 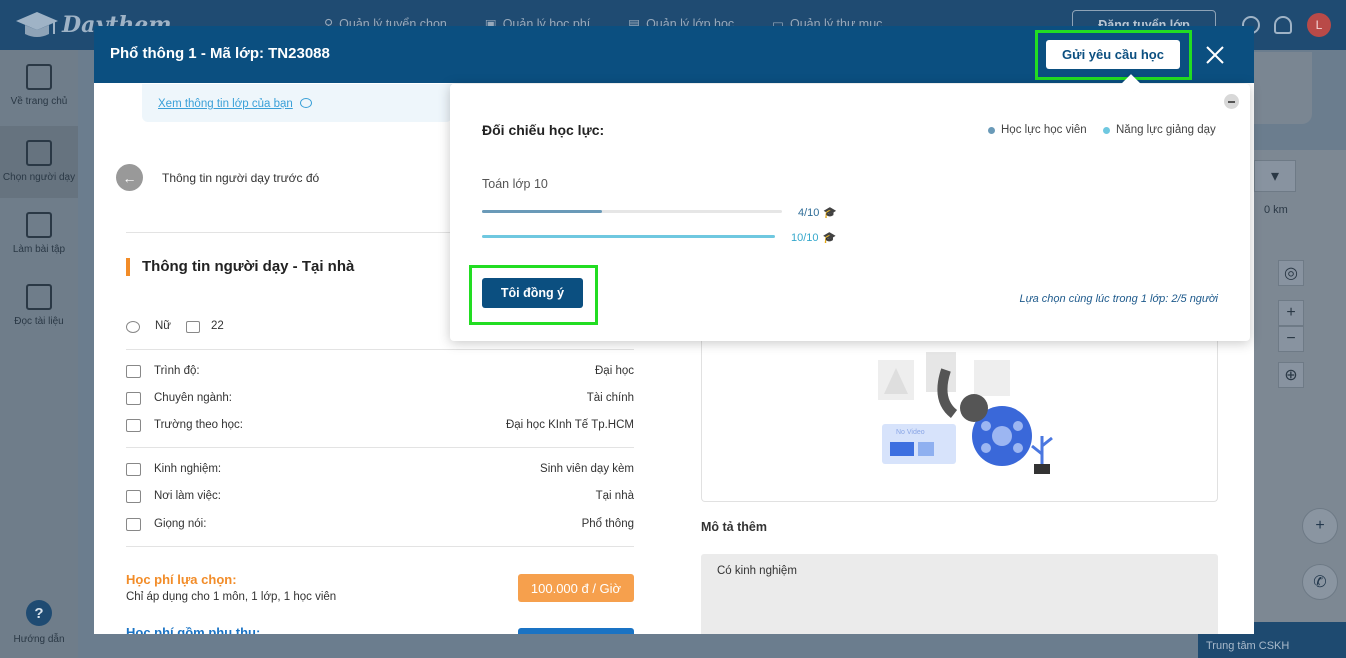 I want to click on phone-icon: ✆, so click(x=1320, y=582).